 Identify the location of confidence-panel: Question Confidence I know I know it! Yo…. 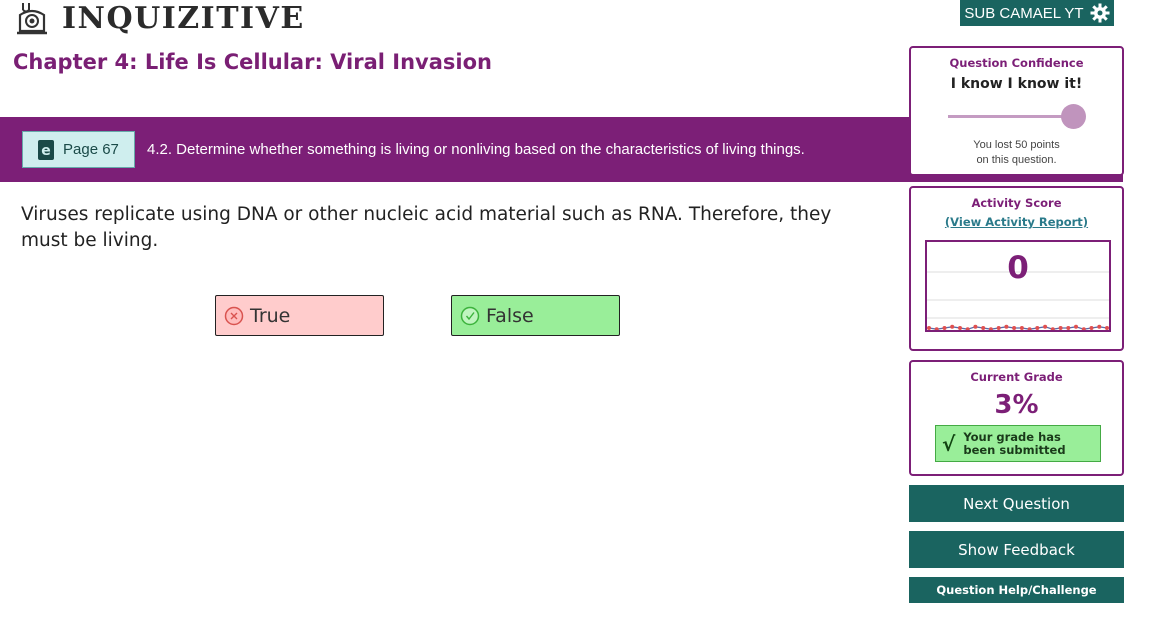
(1016, 111).